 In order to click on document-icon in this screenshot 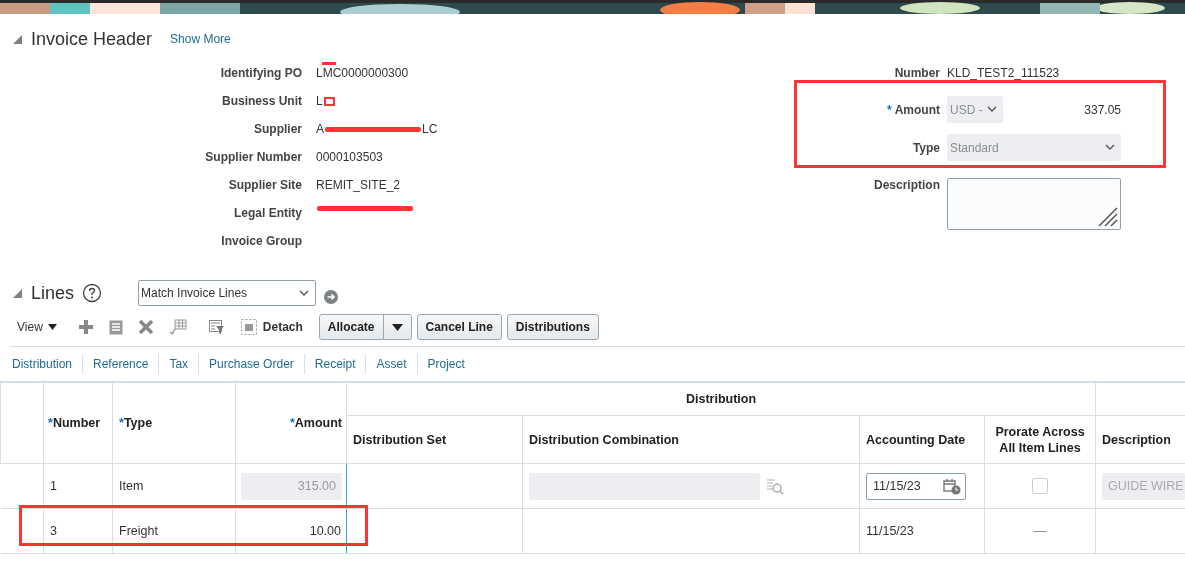, I will do `click(115, 327)`.